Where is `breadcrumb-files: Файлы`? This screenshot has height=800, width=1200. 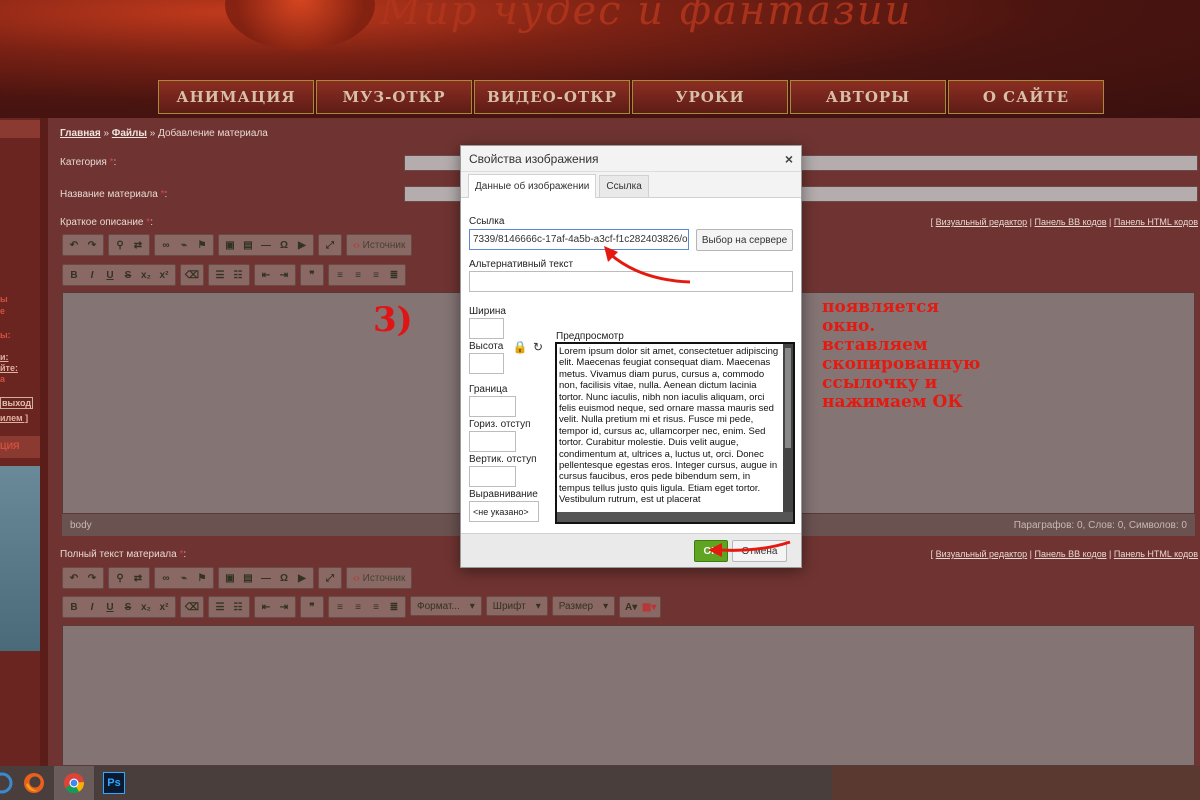 breadcrumb-files: Файлы is located at coordinates (129, 133).